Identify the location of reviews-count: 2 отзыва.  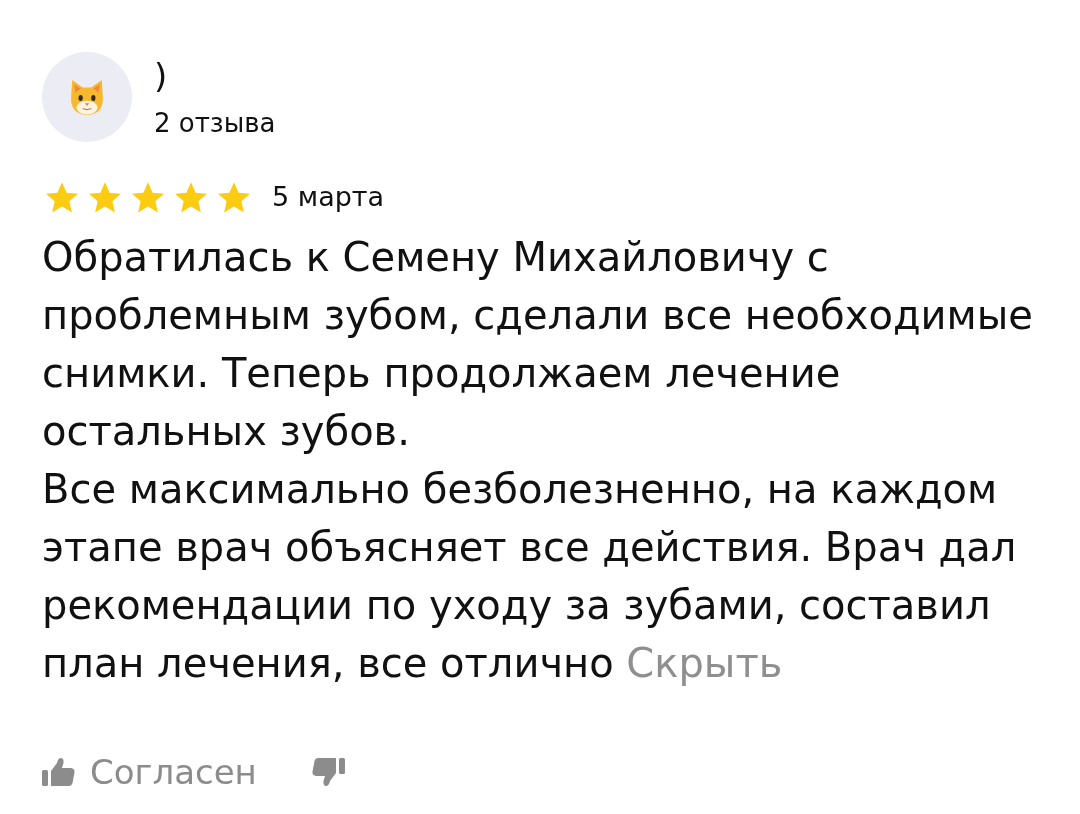
(215, 123).